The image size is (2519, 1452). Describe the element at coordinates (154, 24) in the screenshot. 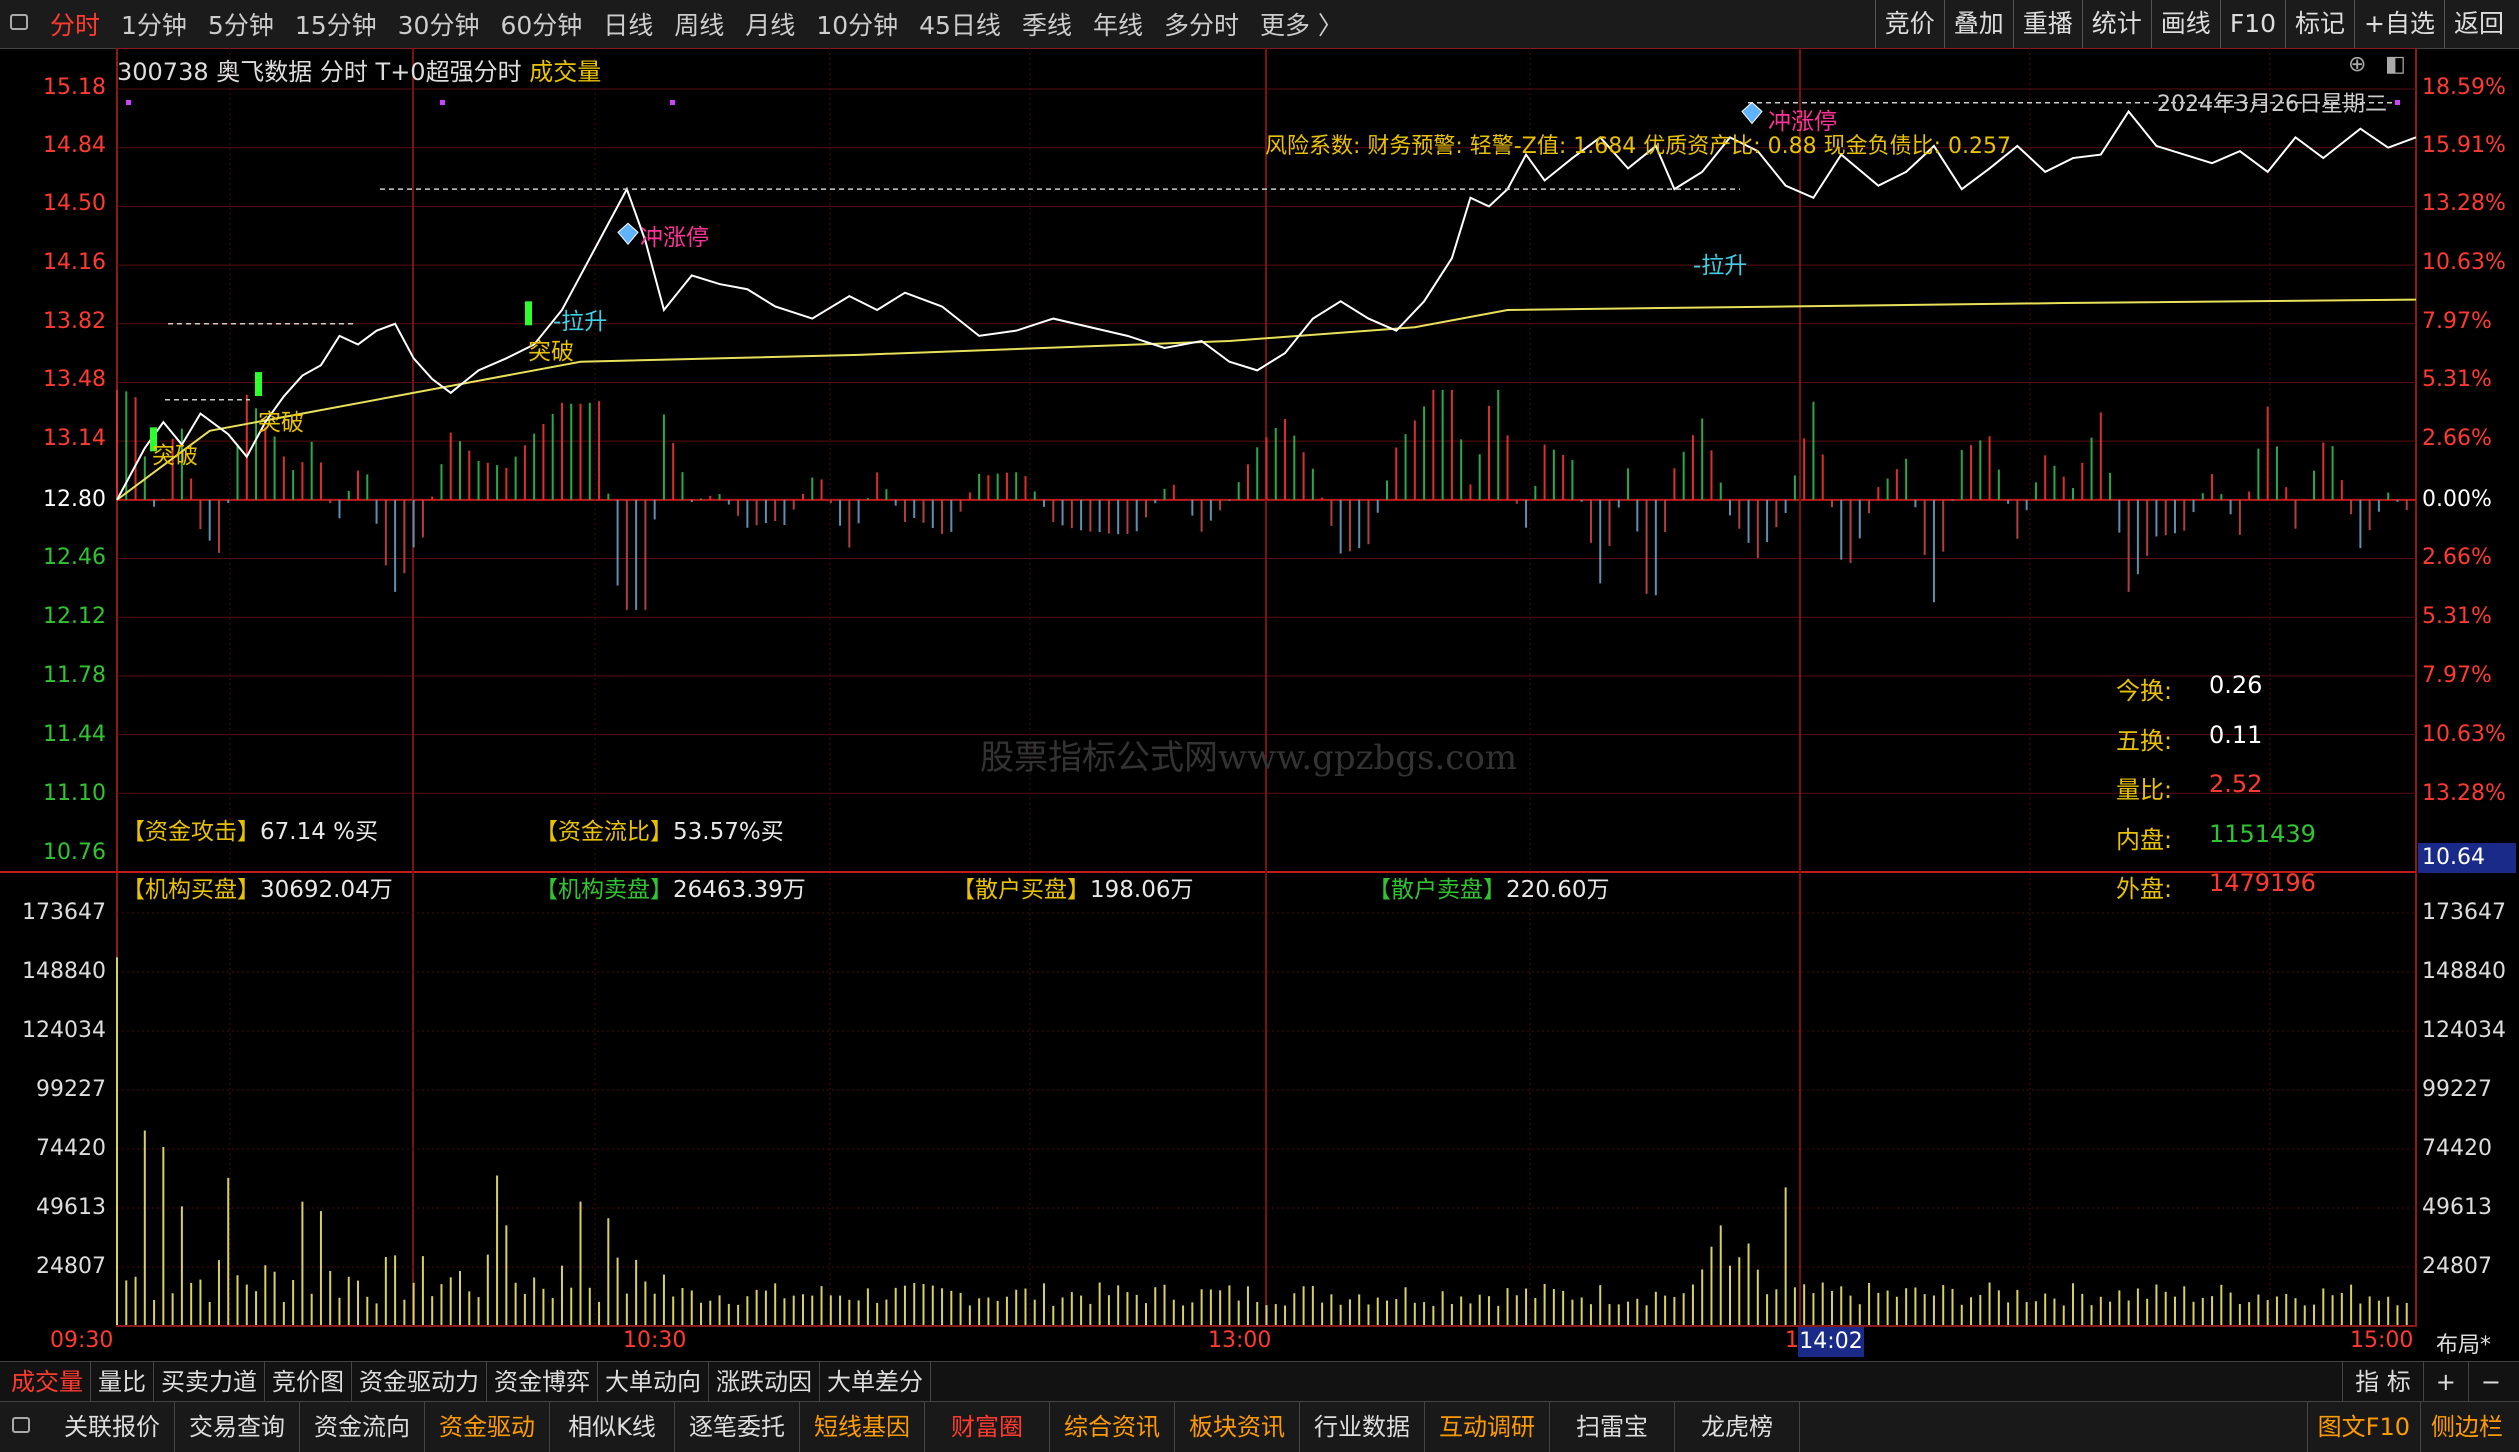

I see `period-tab: 1分钟` at that location.